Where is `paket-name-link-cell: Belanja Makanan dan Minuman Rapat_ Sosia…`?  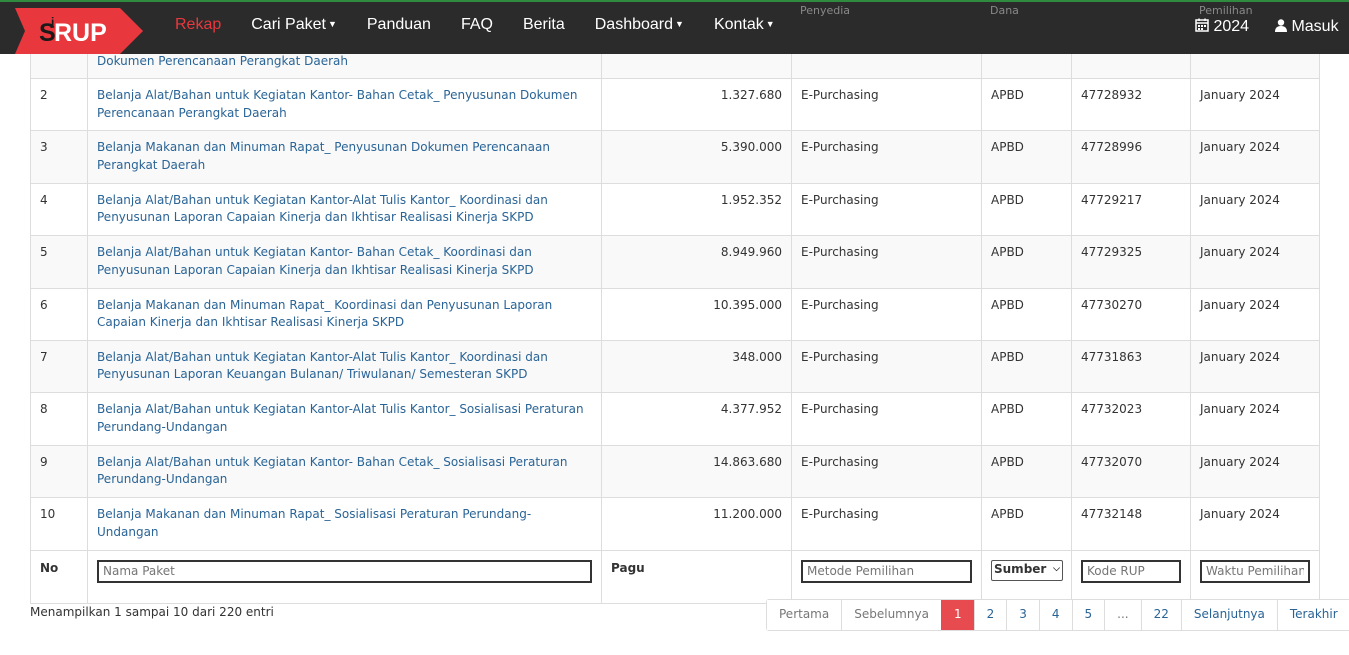 paket-name-link-cell: Belanja Makanan dan Minuman Rapat_ Sosia… is located at coordinates (344, 524).